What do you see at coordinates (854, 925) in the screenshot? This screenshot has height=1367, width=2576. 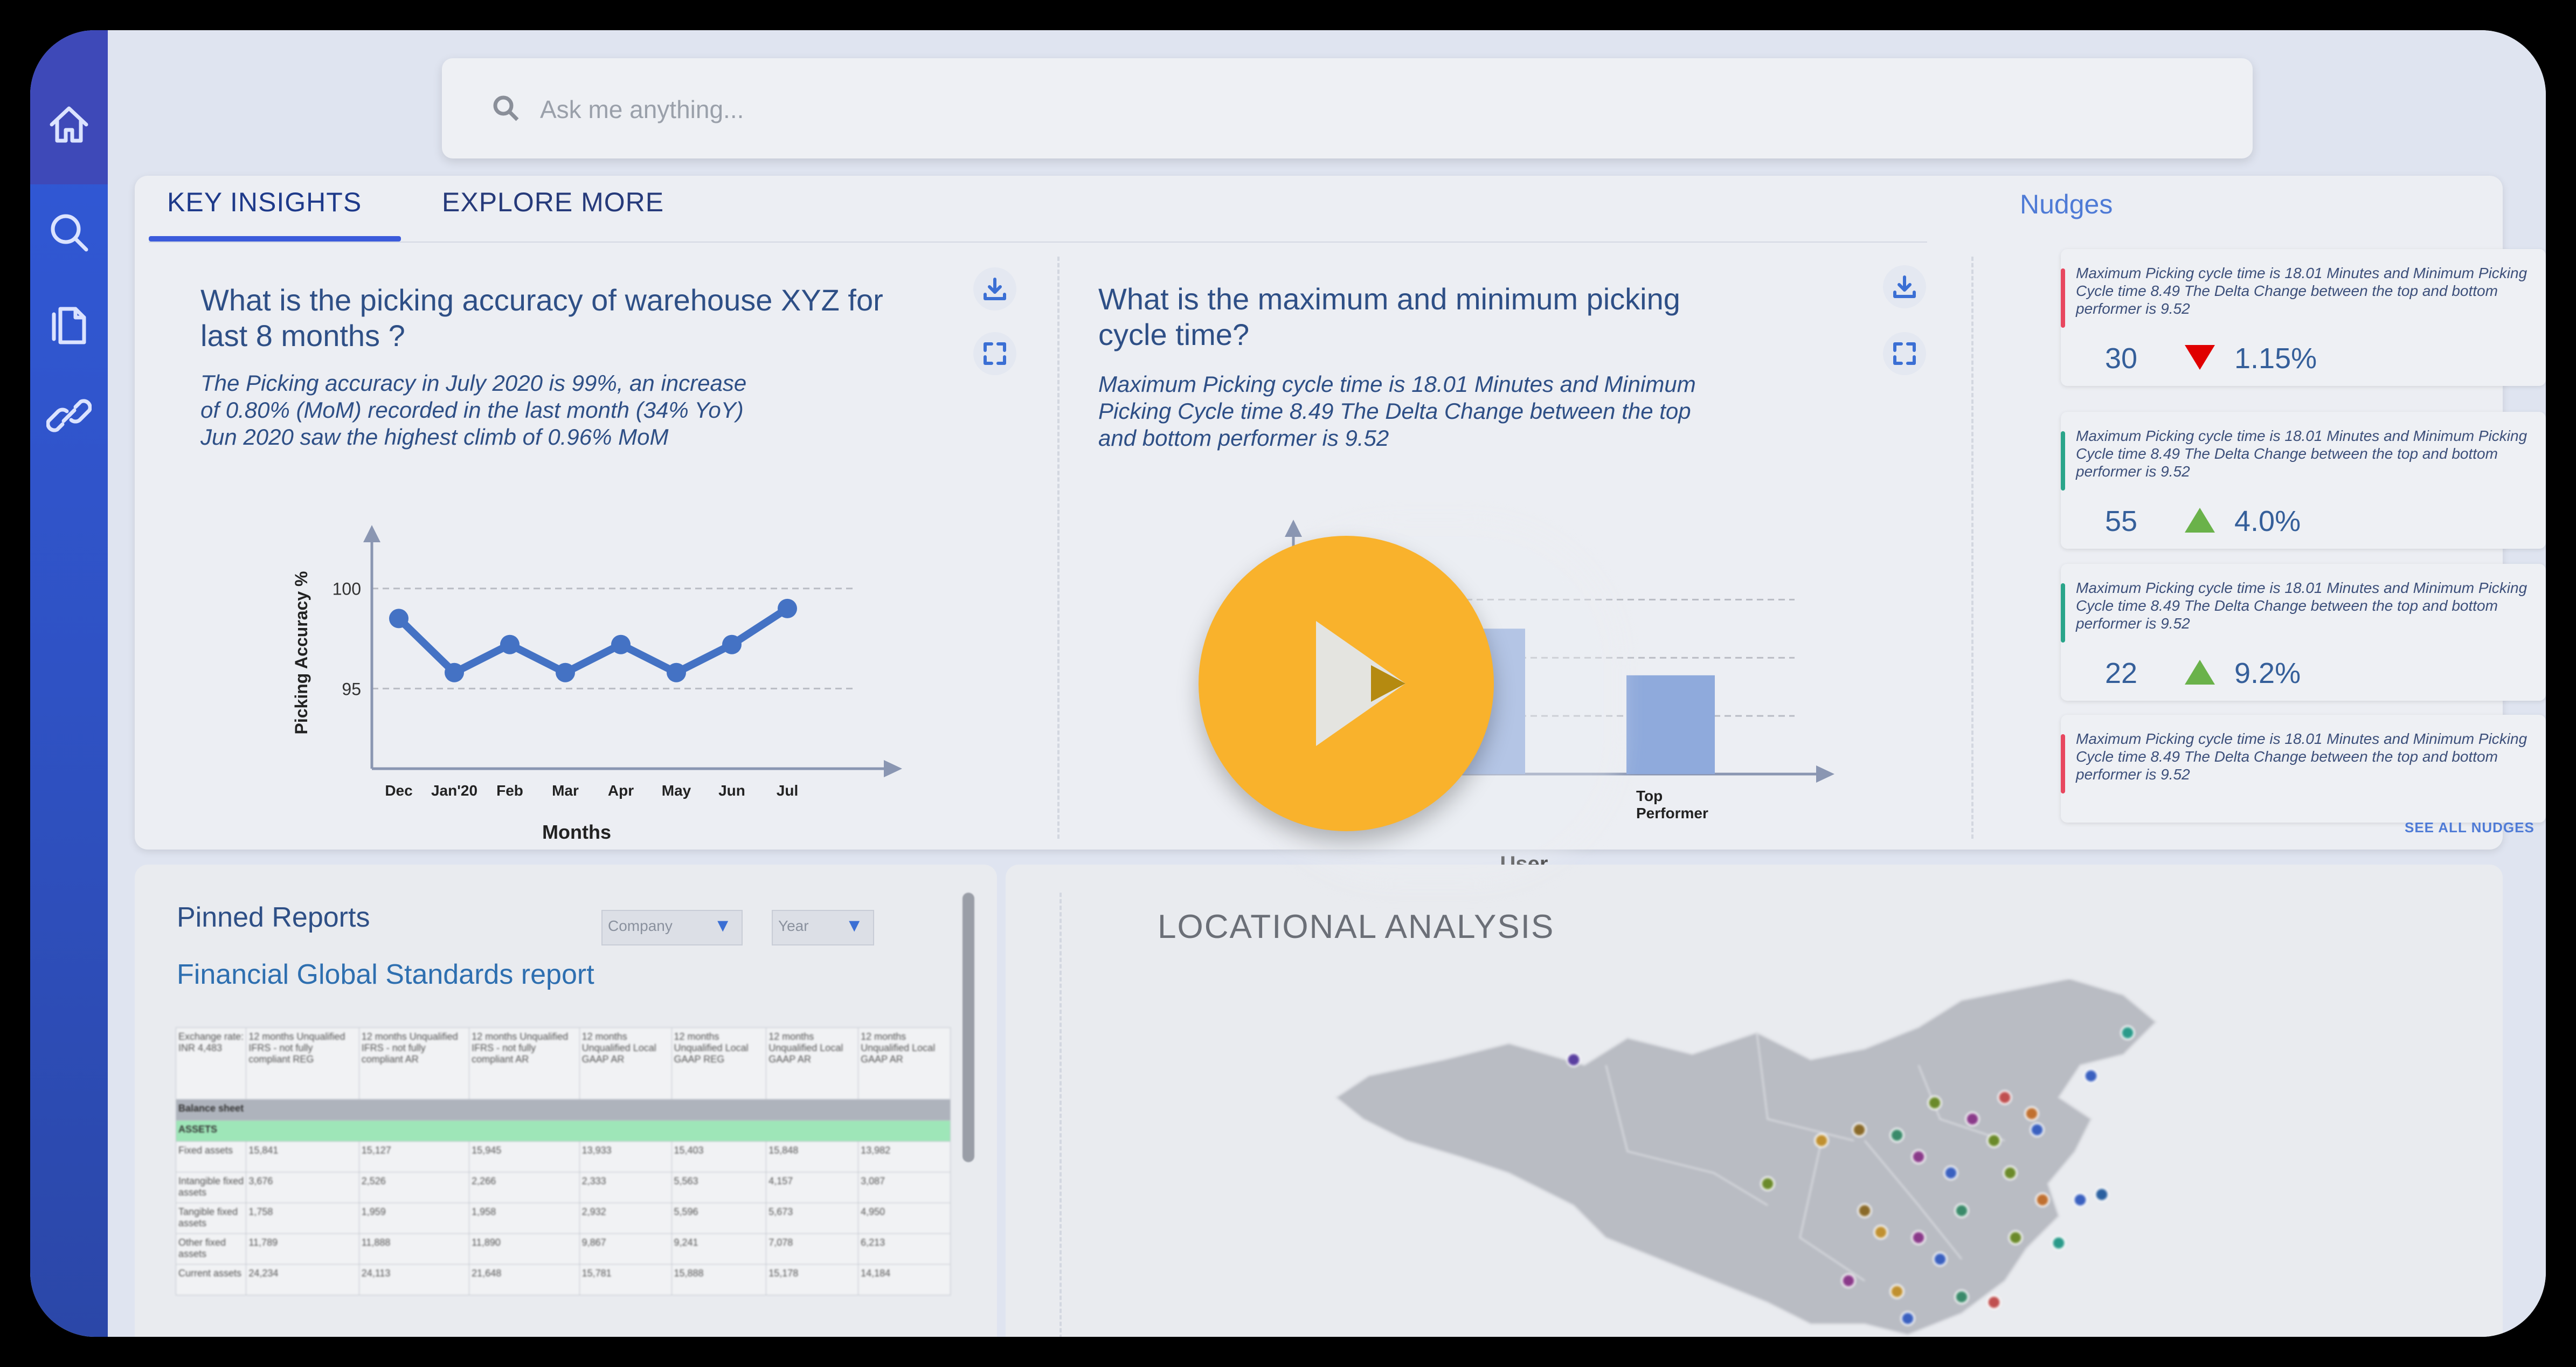 I see `chevron-down-icon: ▼` at bounding box center [854, 925].